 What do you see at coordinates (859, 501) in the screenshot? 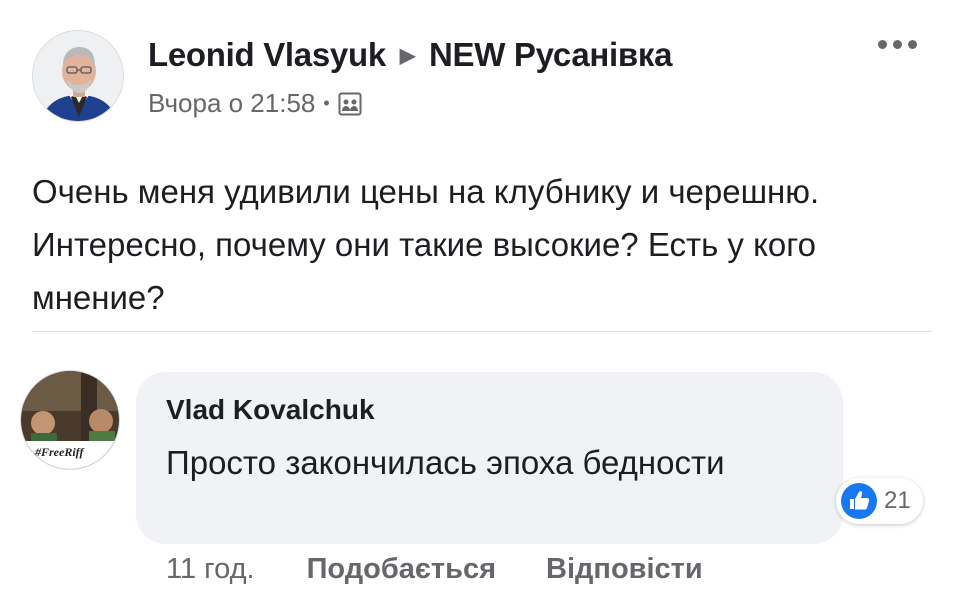
I see `like-icon` at bounding box center [859, 501].